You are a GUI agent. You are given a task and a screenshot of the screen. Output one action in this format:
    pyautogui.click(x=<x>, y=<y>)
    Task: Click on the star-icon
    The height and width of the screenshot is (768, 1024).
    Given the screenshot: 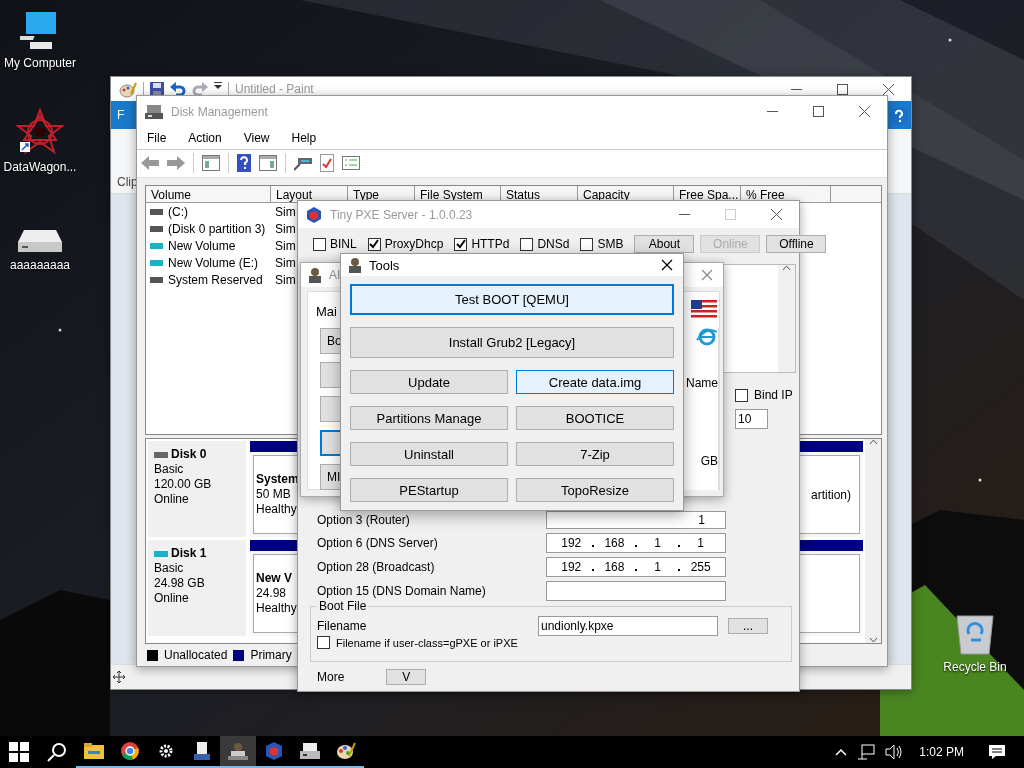 What is the action you would take?
    pyautogui.click(x=40, y=132)
    